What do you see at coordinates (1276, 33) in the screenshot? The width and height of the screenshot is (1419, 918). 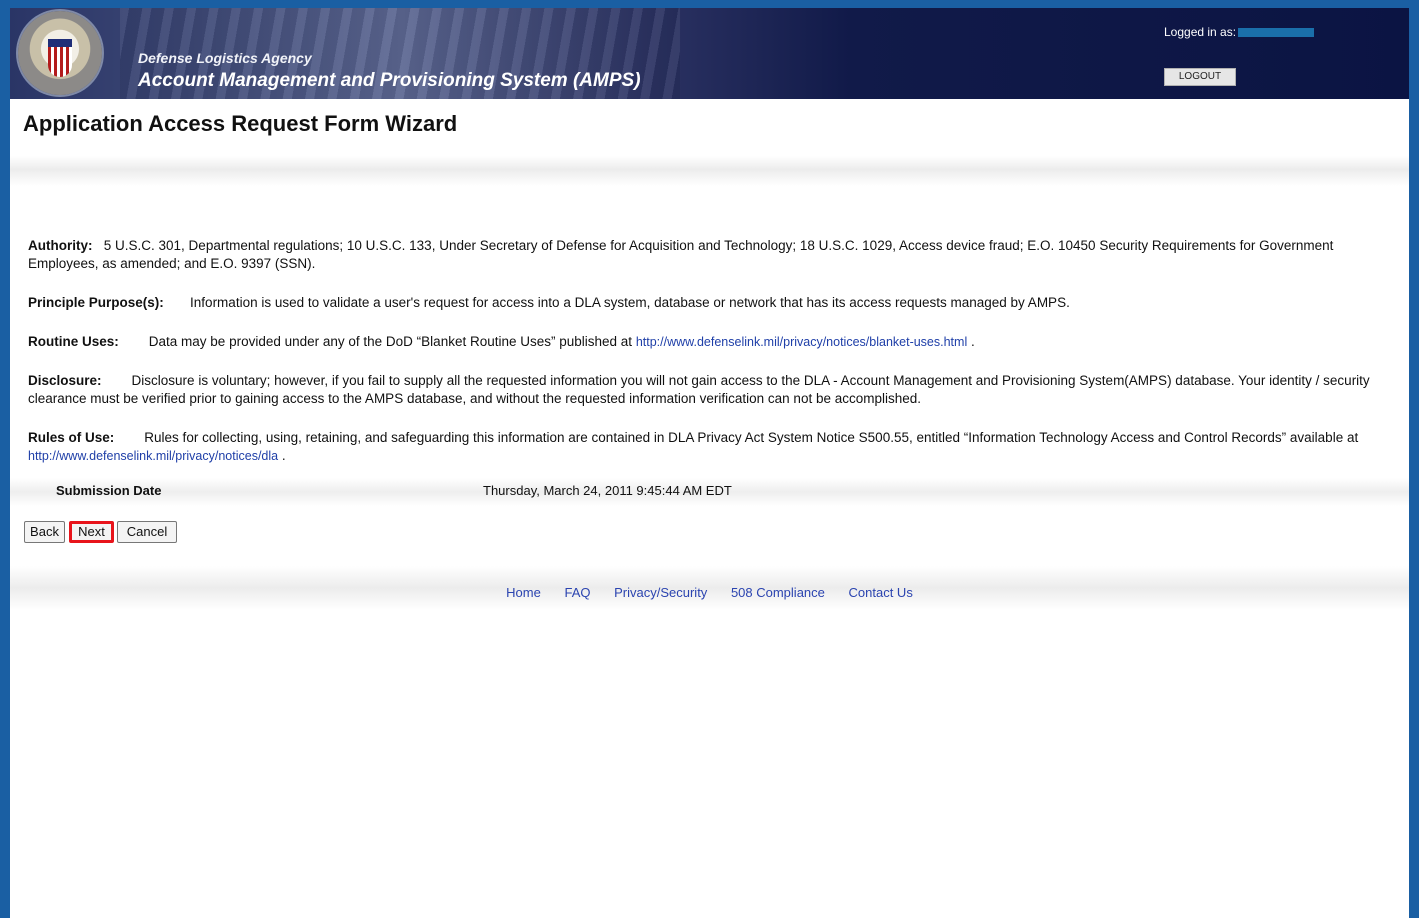 I see `redacted-username` at bounding box center [1276, 33].